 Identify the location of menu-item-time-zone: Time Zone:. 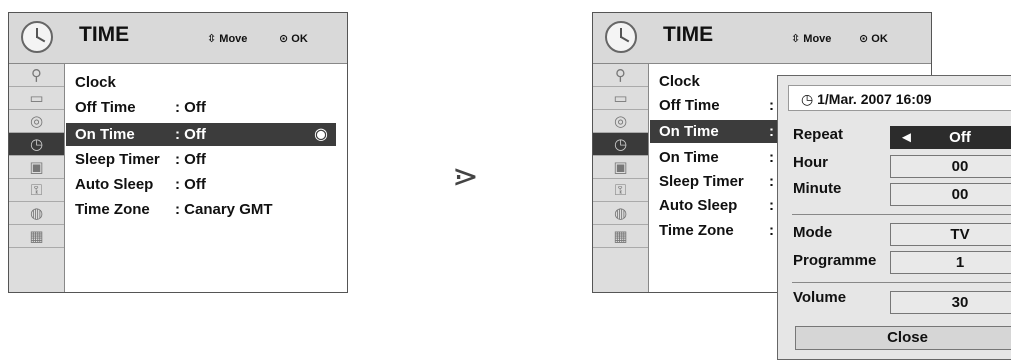
(716, 230).